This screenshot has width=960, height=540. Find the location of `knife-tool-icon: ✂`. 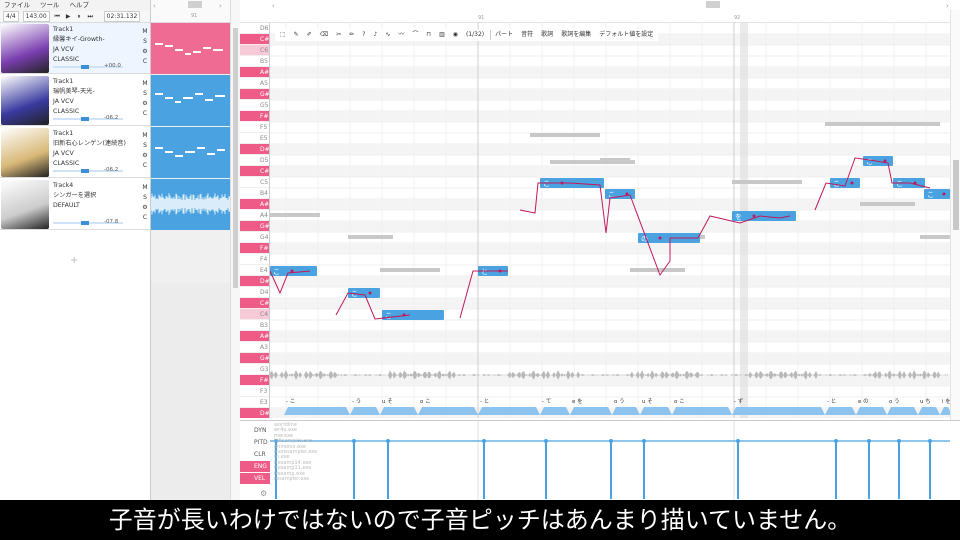

knife-tool-icon: ✂ is located at coordinates (338, 35).